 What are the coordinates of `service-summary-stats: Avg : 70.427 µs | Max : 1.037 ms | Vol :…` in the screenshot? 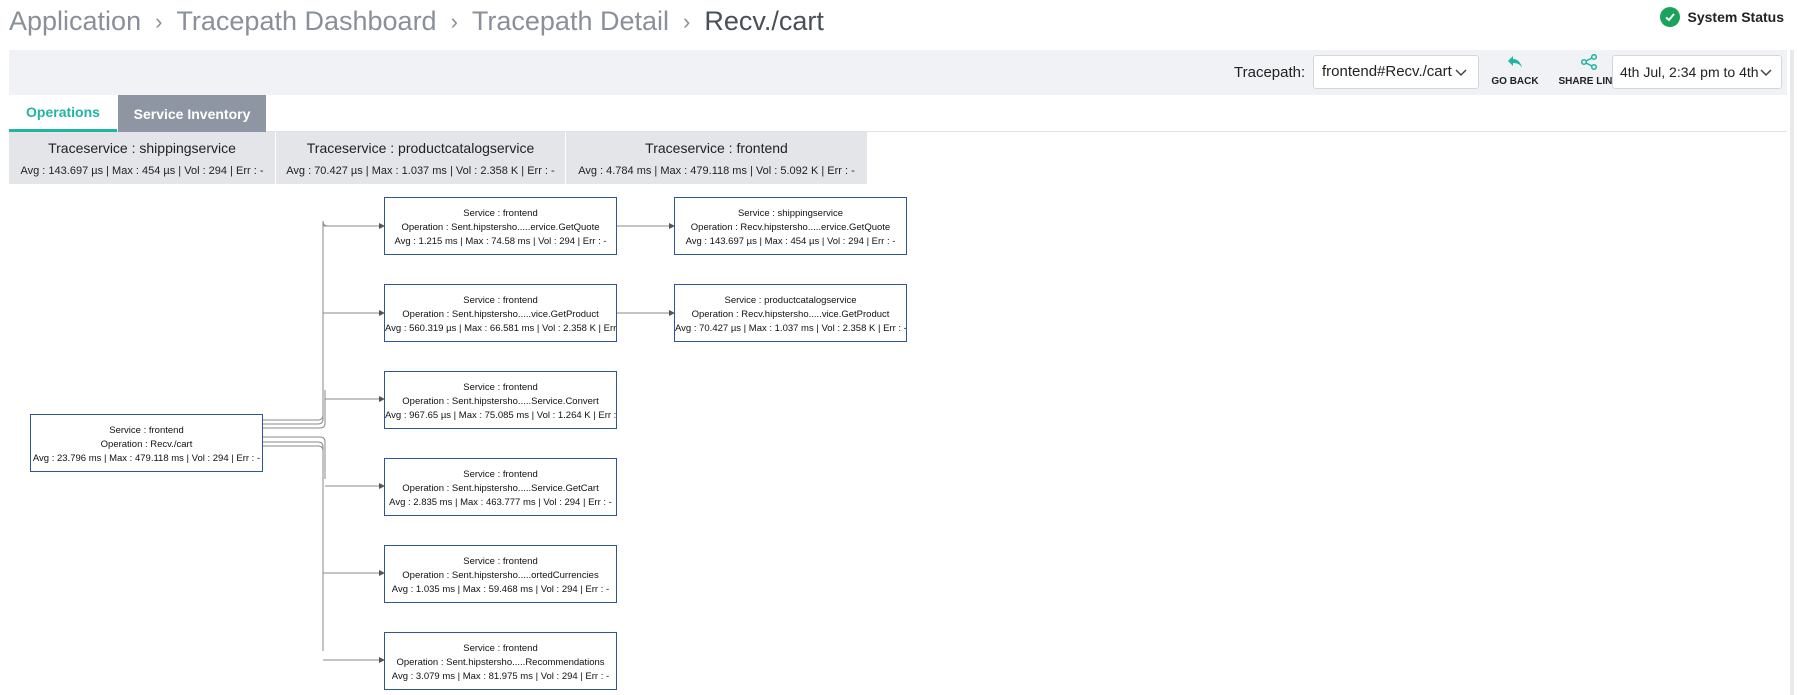 It's located at (420, 171).